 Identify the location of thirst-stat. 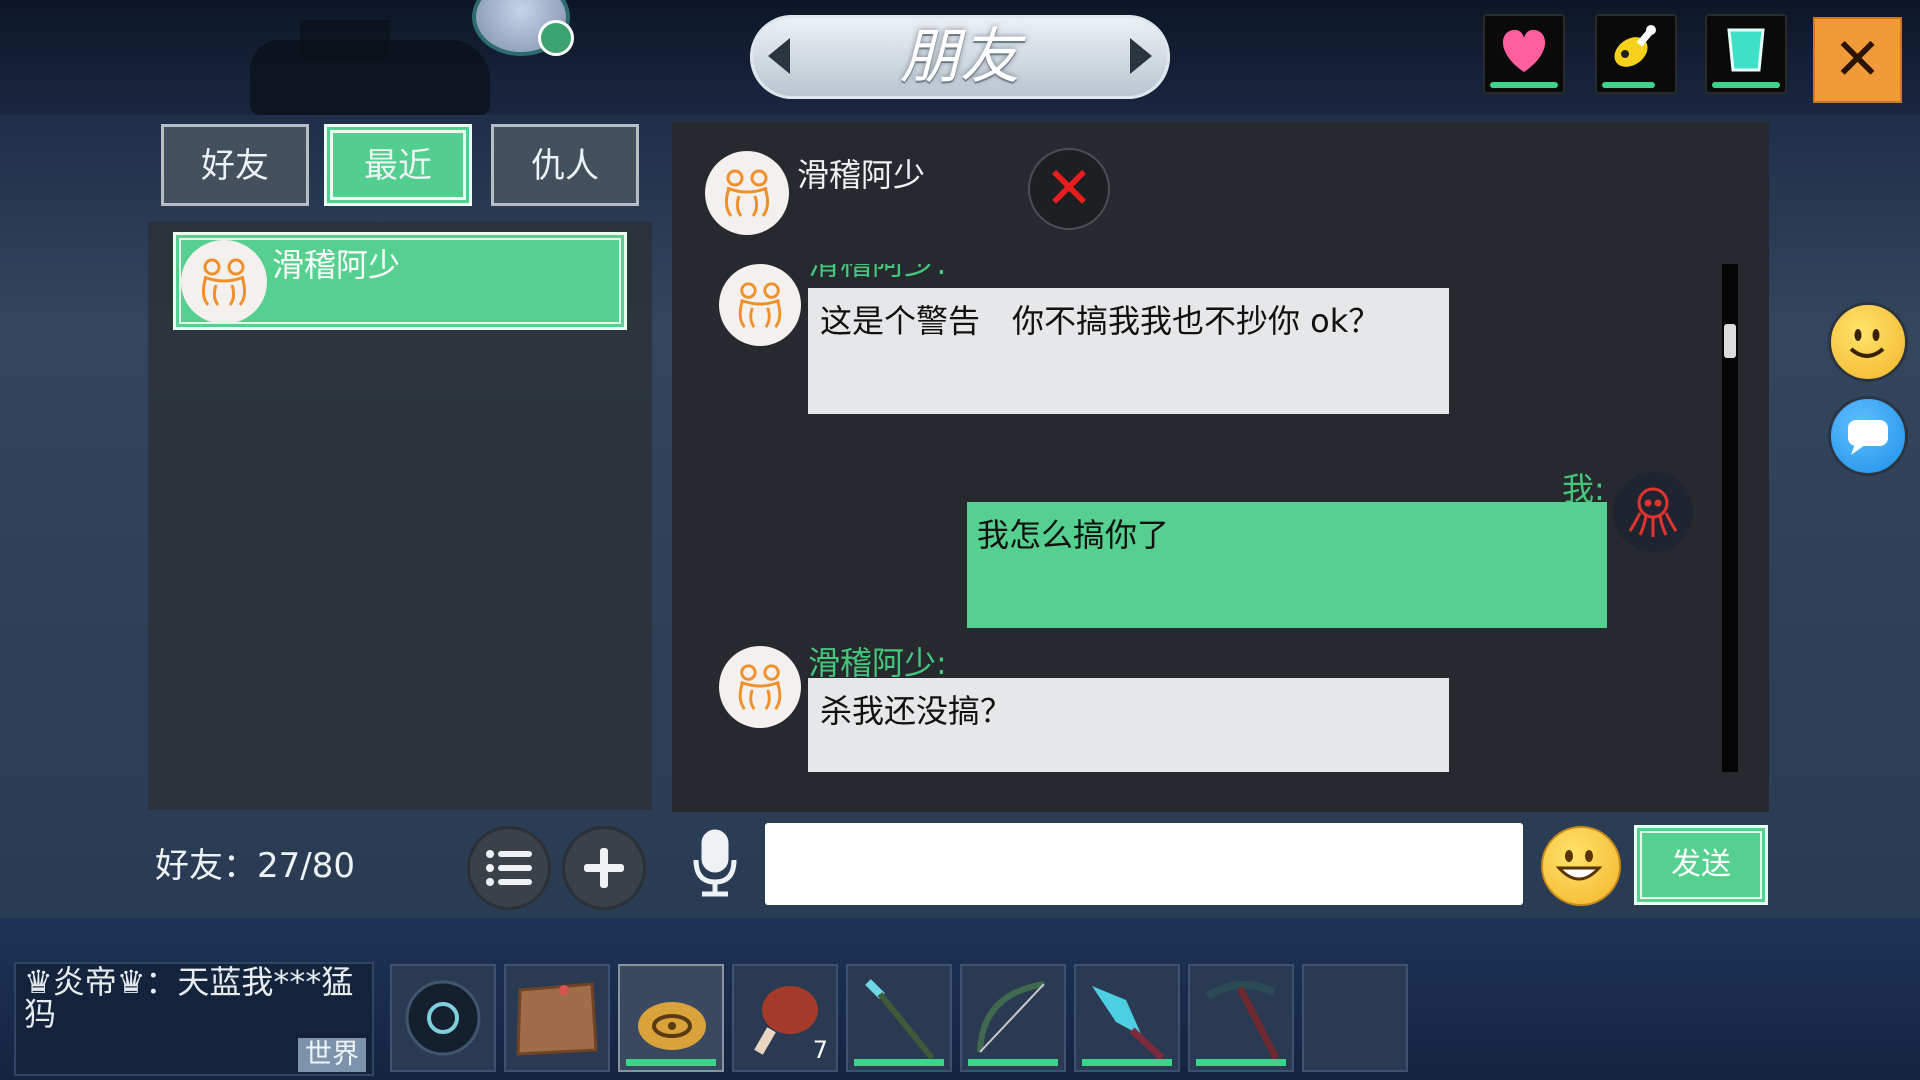
(1746, 54).